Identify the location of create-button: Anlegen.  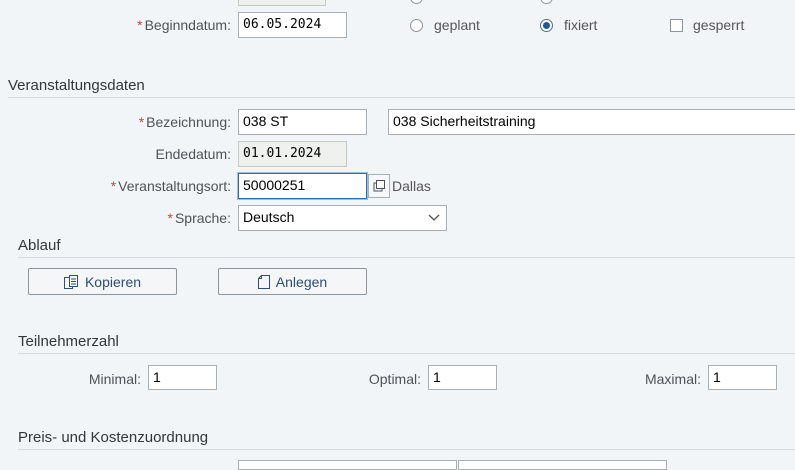
(292, 281).